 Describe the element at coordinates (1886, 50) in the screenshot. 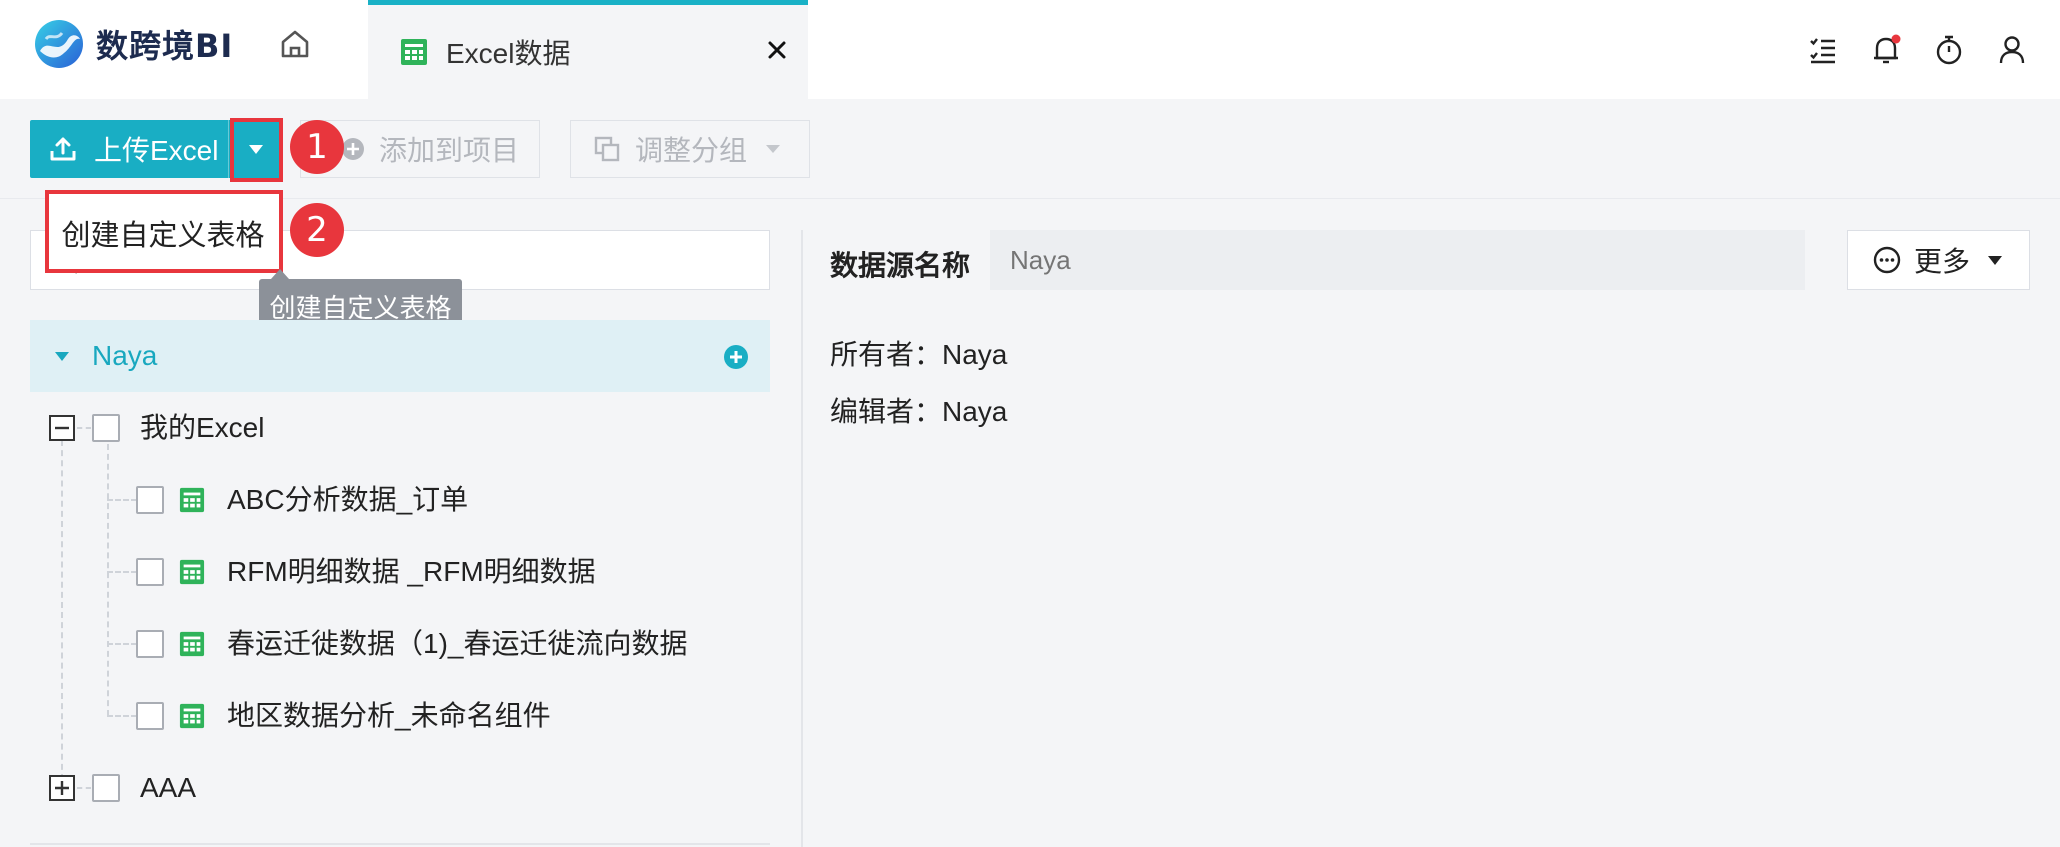

I see `bell-icon` at that location.